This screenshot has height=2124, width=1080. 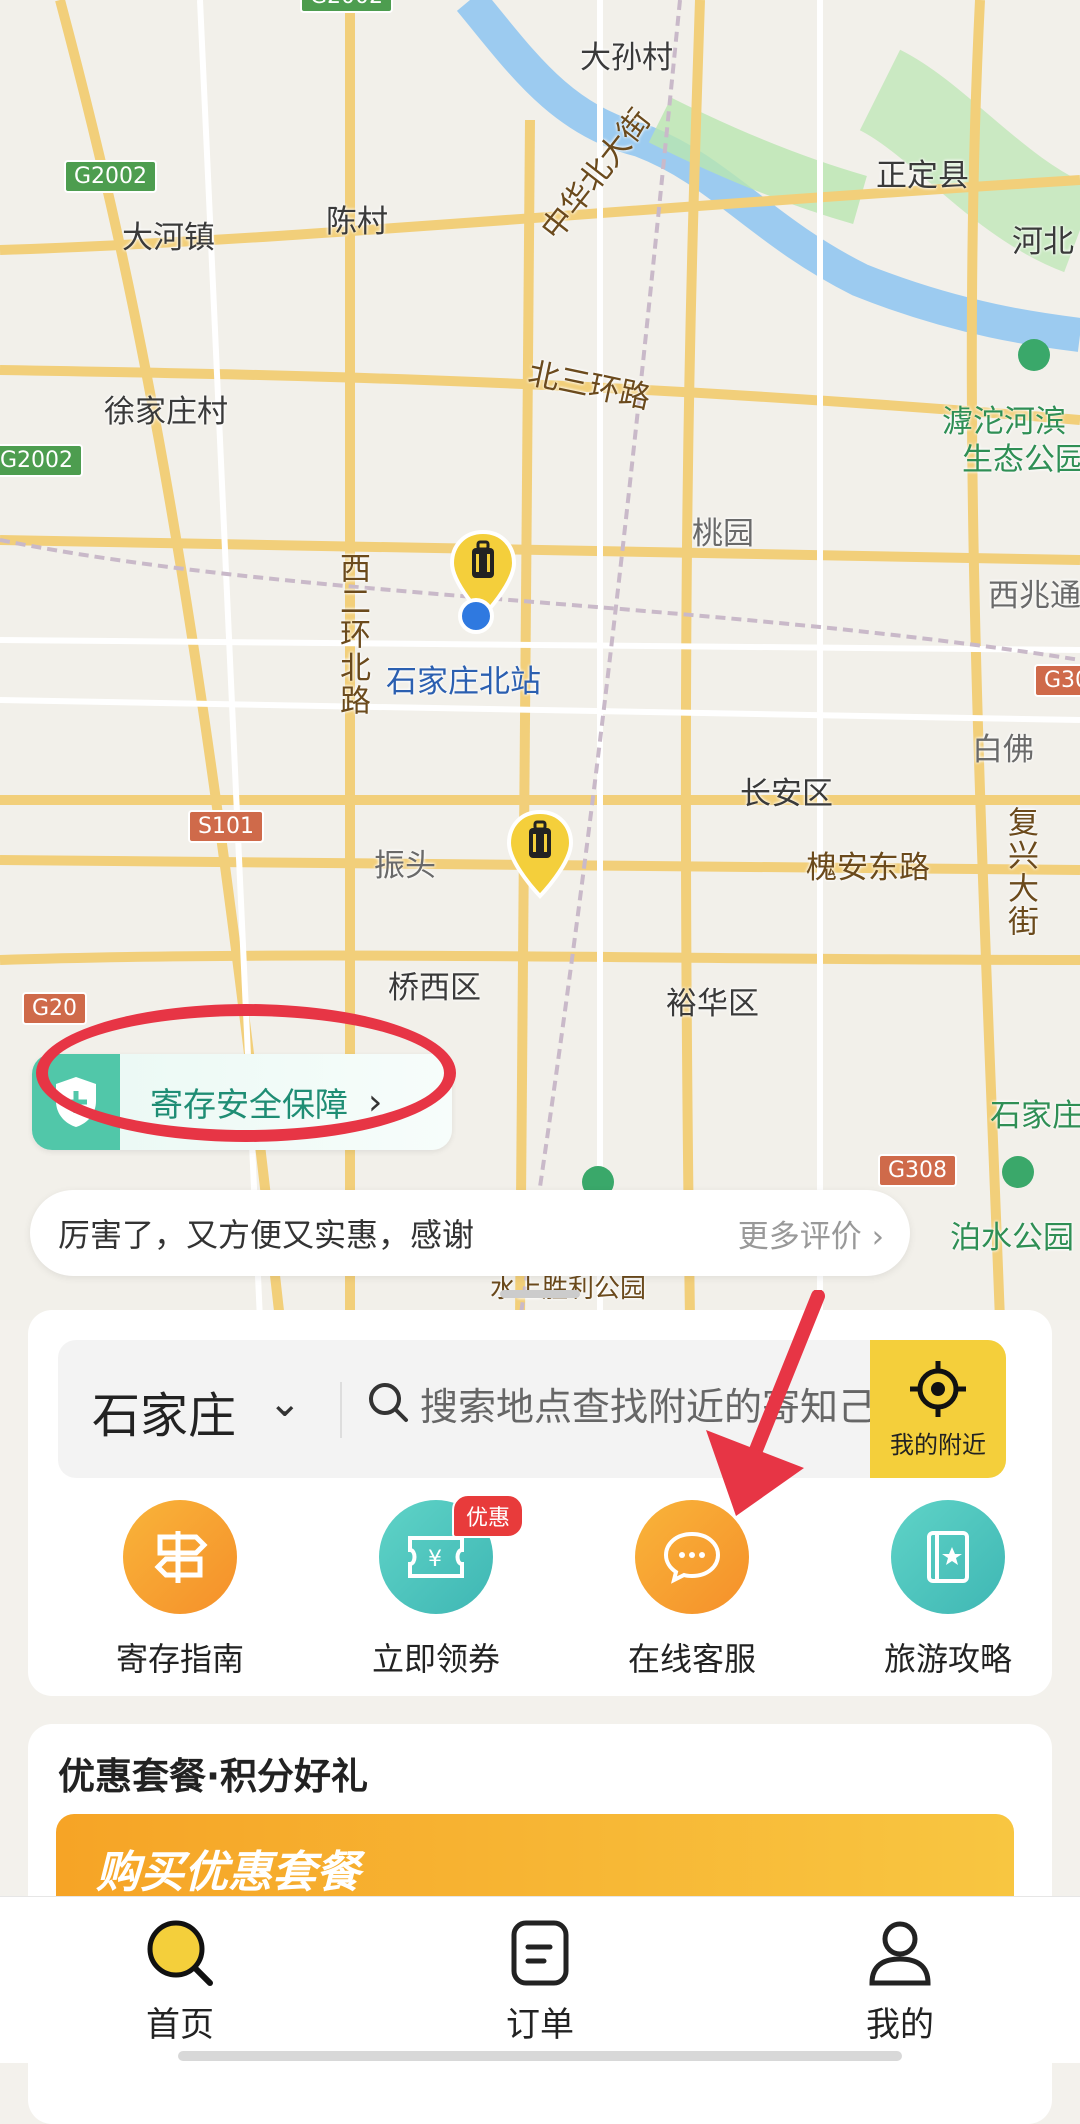 I want to click on road-label: 复兴大街, so click(x=1020, y=872).